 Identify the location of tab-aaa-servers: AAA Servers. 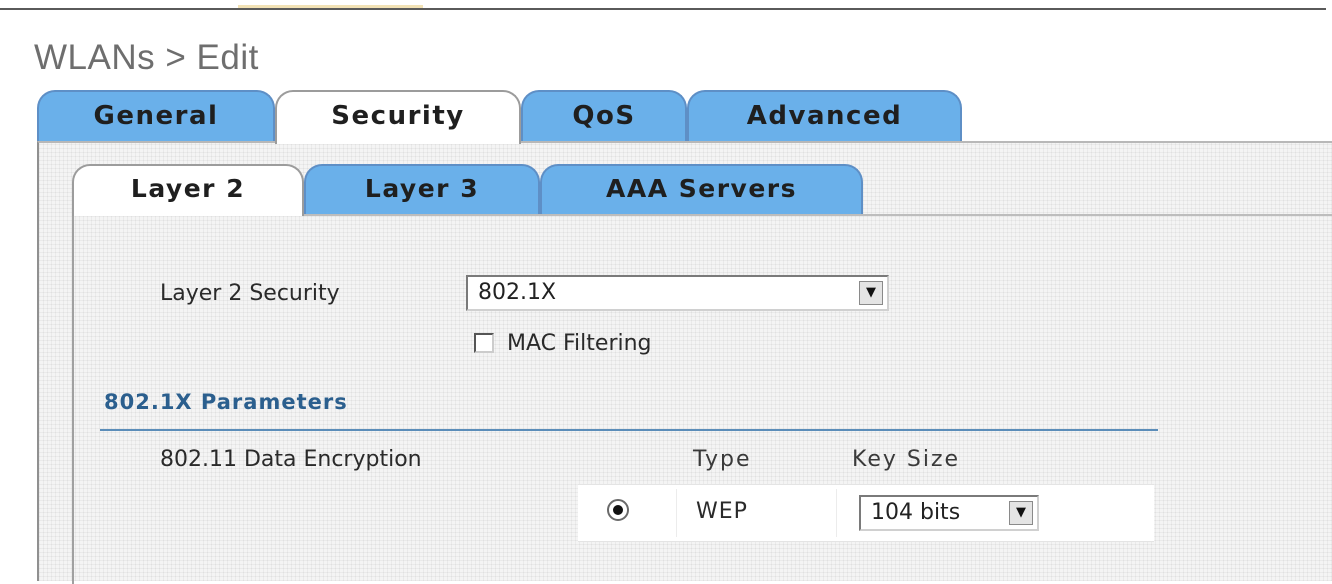
(701, 190).